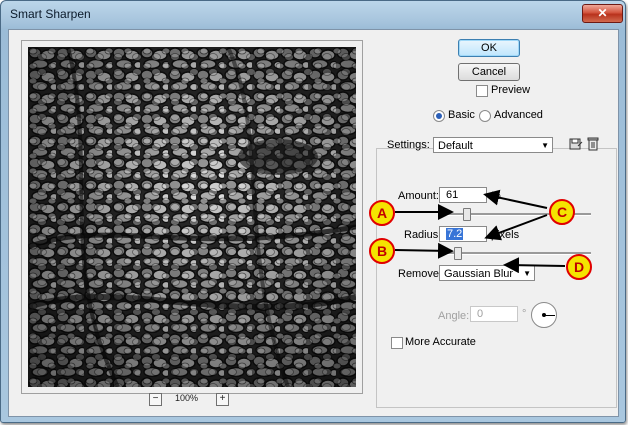 The image size is (628, 425). Describe the element at coordinates (424, 250) in the screenshot. I see `arrow-b` at that location.